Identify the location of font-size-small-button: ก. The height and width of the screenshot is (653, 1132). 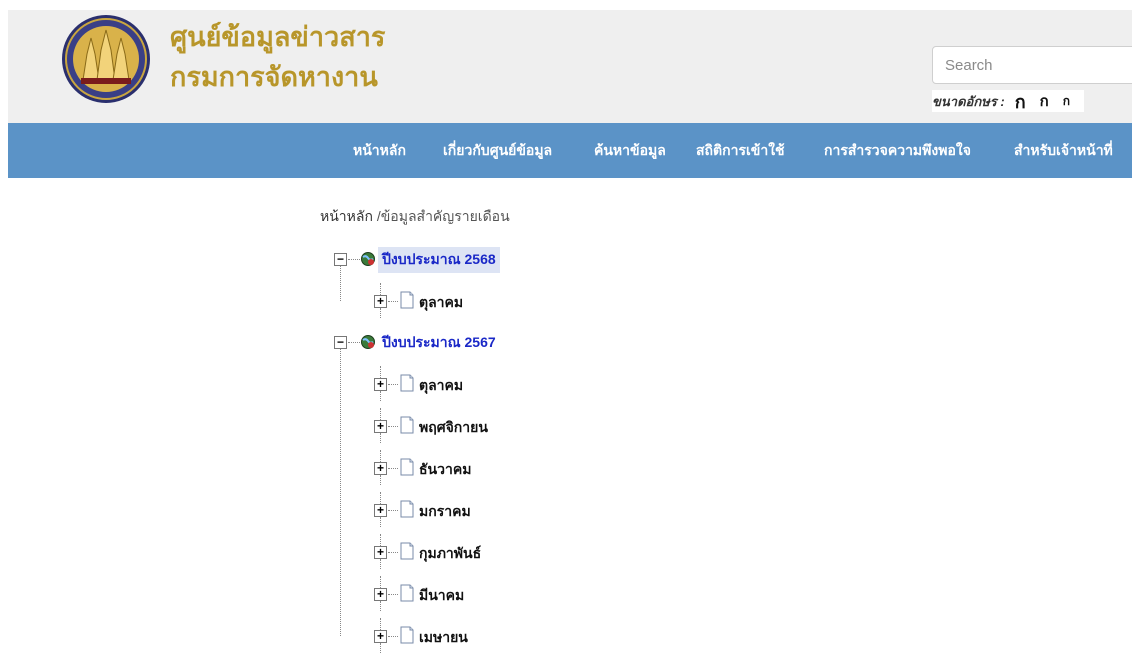
(1066, 101).